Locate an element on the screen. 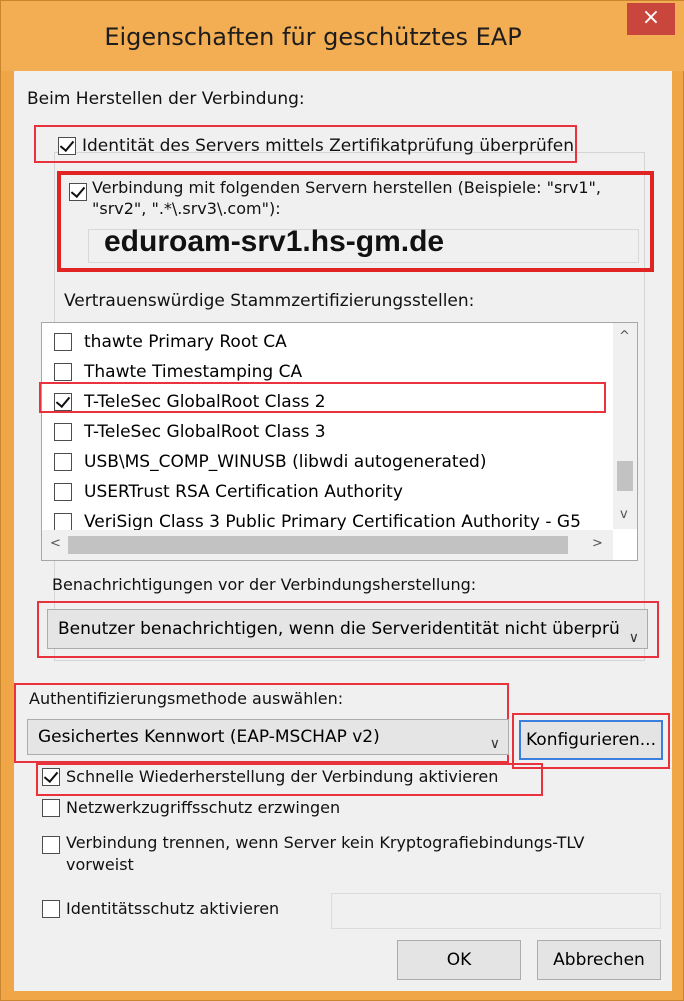 This screenshot has height=1001, width=684. identity-privacy-input is located at coordinates (496, 911).